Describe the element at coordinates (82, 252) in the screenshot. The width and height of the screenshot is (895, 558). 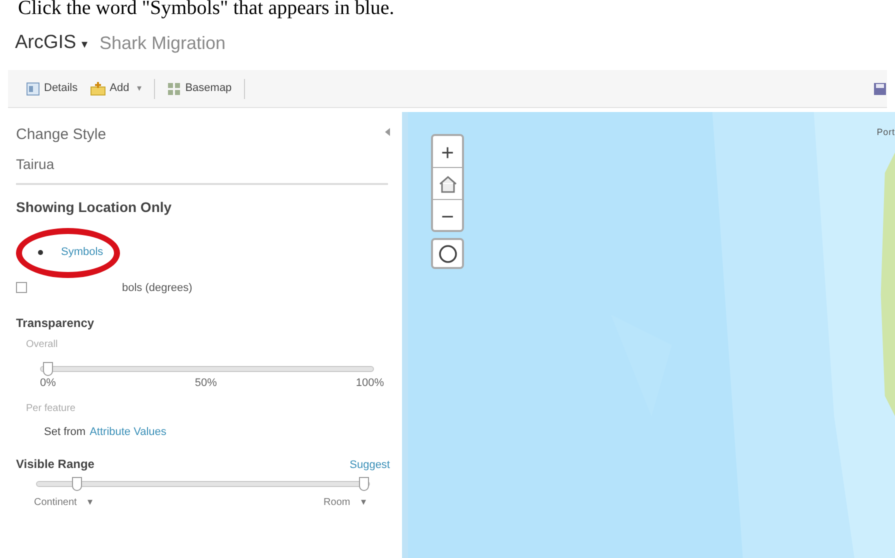
I see `symbols-link: Symbols` at that location.